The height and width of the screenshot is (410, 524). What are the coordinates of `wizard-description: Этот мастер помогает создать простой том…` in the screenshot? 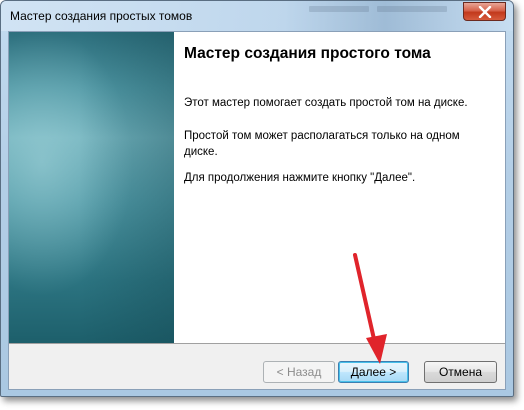 It's located at (326, 103).